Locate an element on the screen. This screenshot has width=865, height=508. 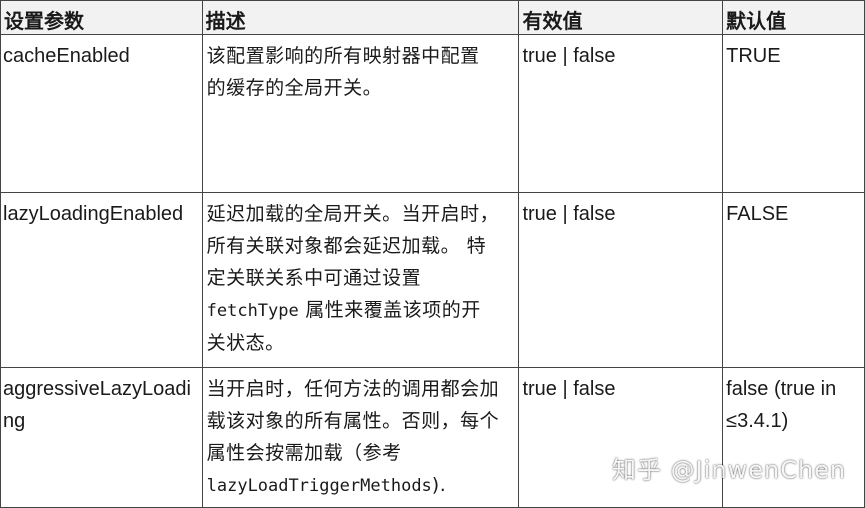
description-line: 定关联关系中可通过设置 is located at coordinates (314, 278).